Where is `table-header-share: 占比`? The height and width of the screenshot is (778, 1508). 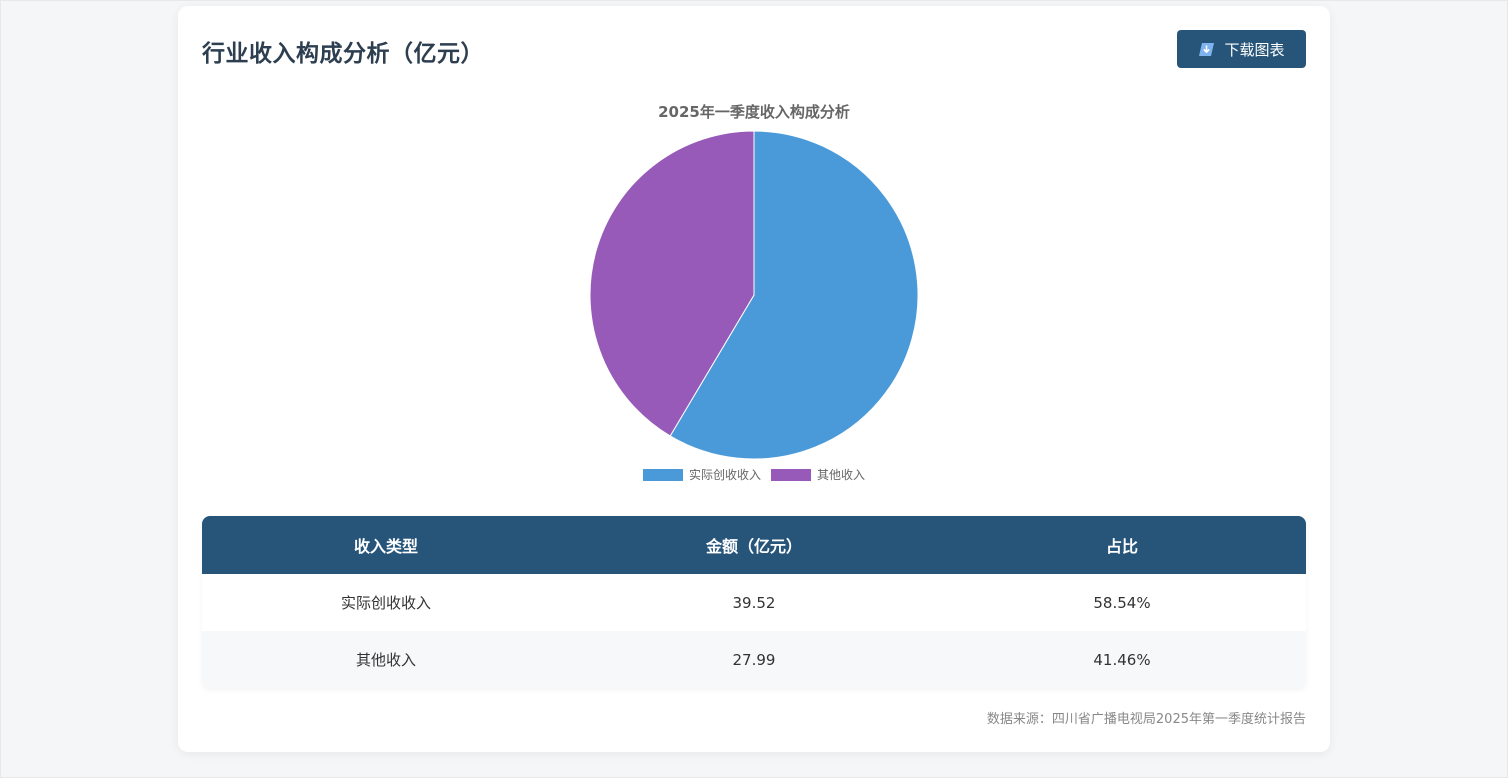
table-header-share: 占比 is located at coordinates (1122, 545).